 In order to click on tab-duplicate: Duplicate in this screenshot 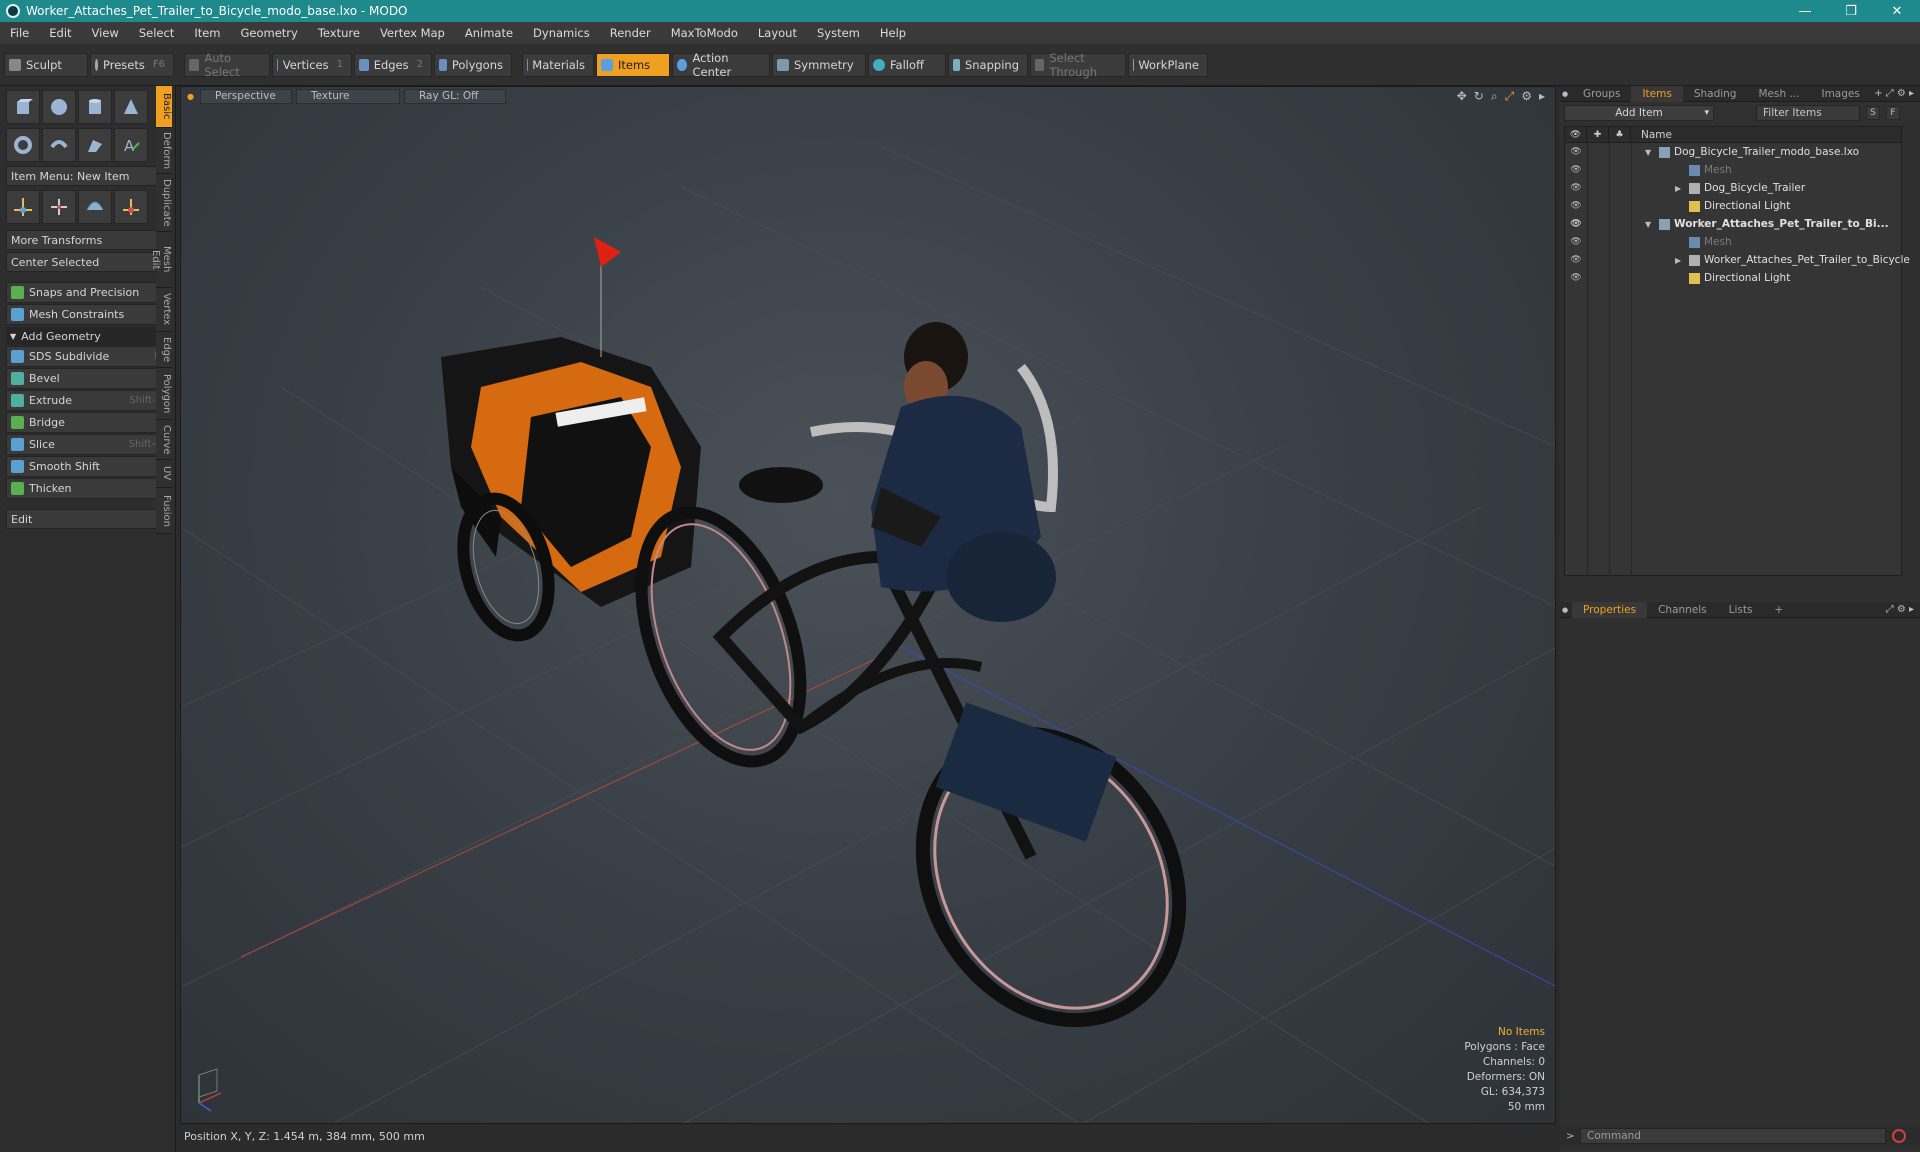, I will do `click(164, 203)`.